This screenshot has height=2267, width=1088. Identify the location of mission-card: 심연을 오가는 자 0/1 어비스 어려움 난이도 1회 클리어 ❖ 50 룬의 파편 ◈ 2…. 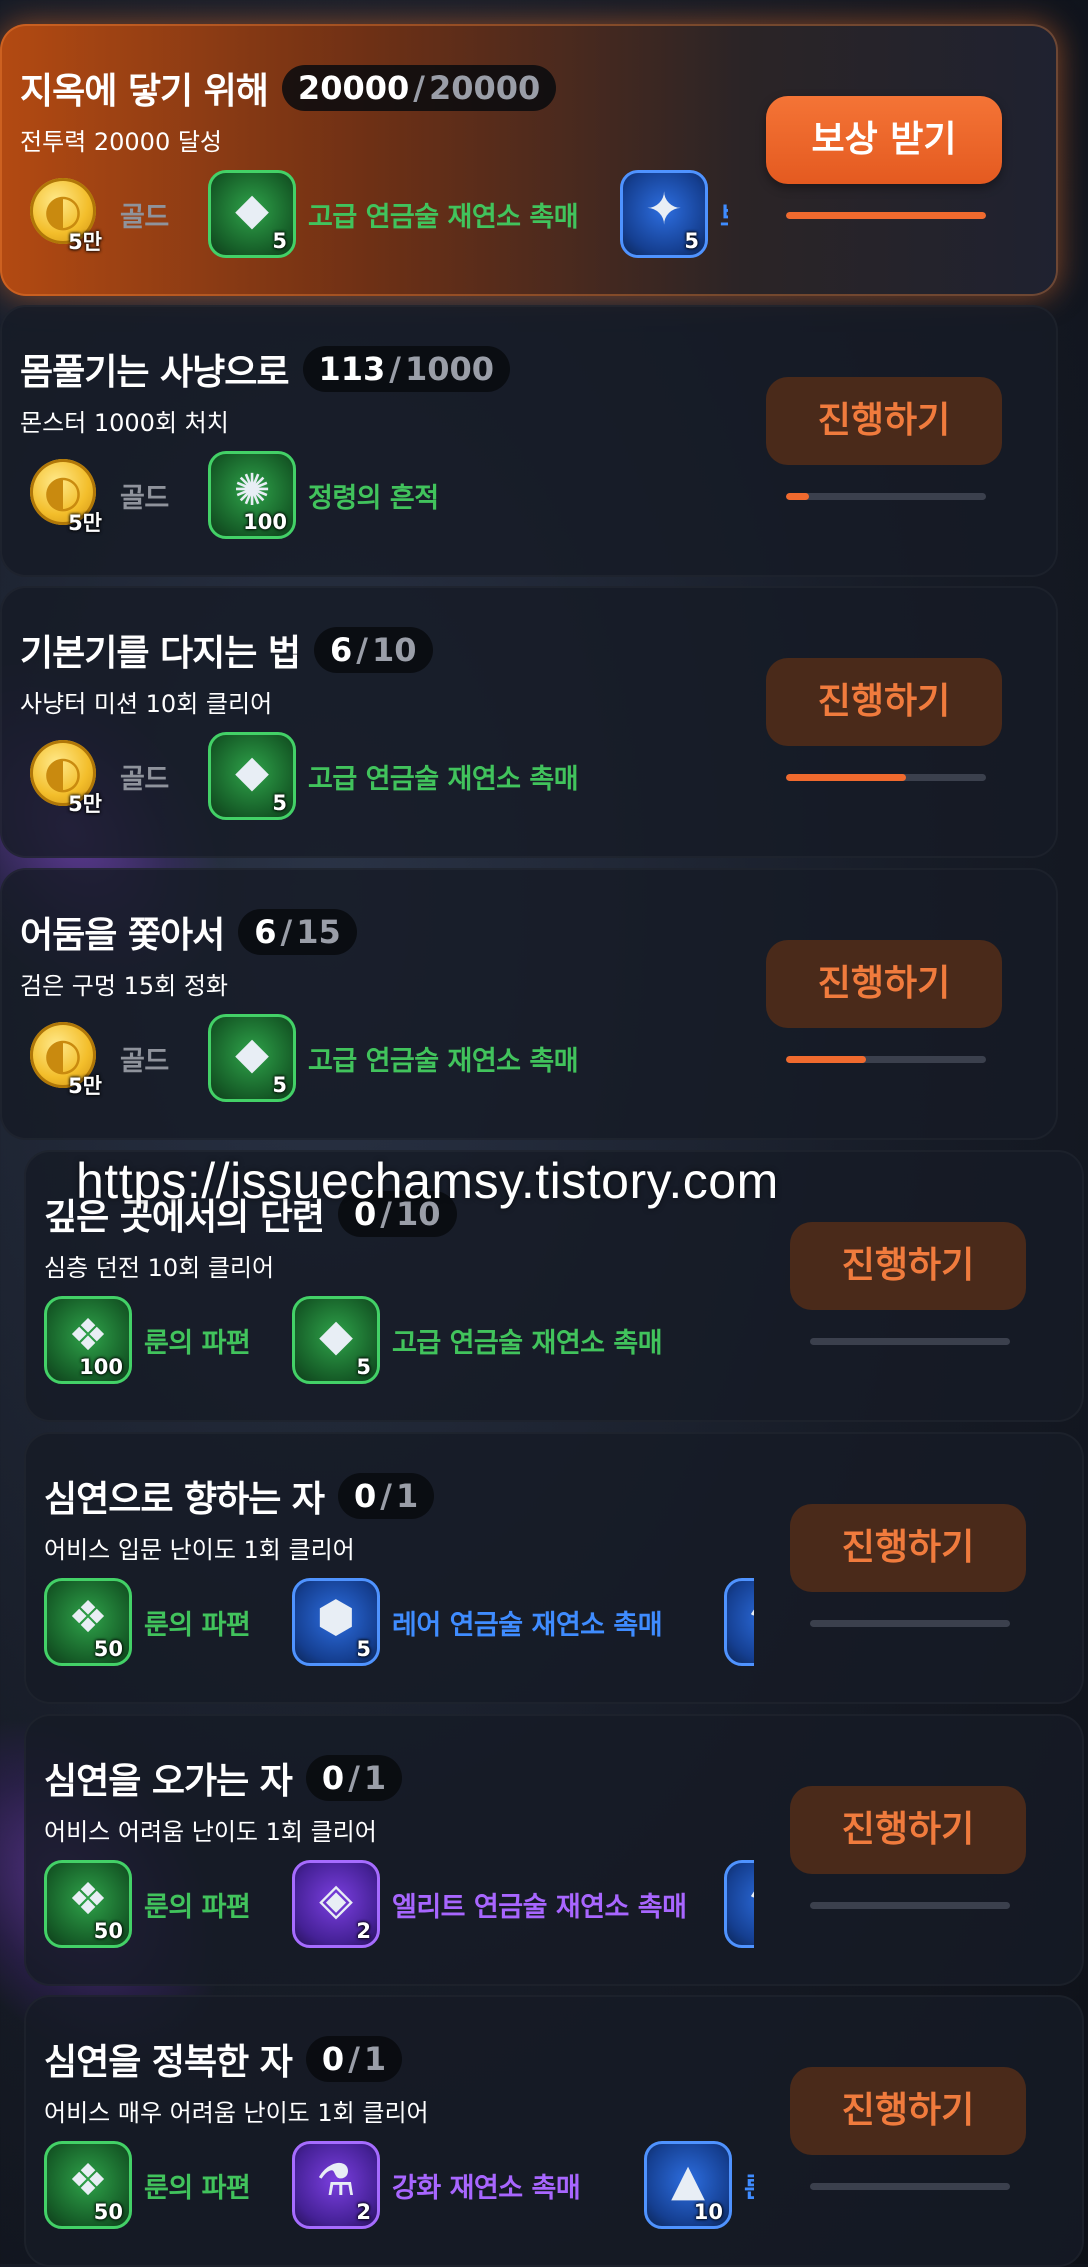
(554, 1850).